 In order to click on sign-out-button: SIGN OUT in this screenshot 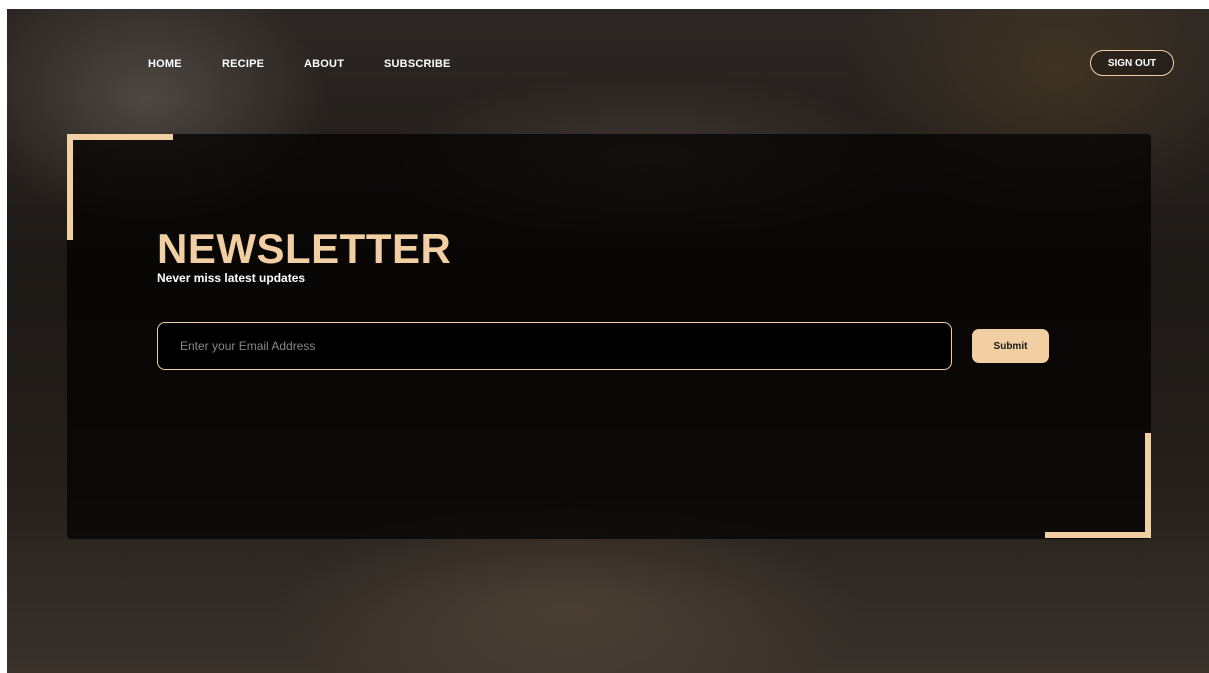, I will do `click(1132, 63)`.